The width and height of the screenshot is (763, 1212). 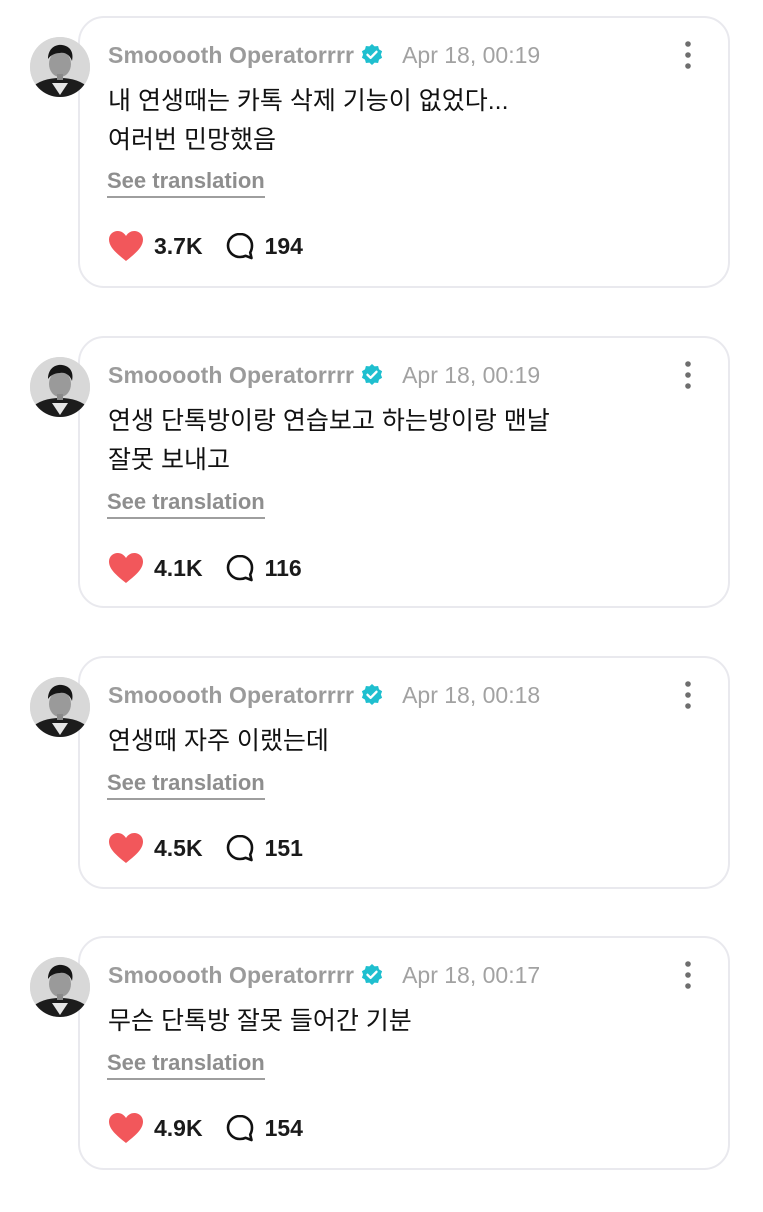 I want to click on reply-button: 154, so click(x=264, y=1128).